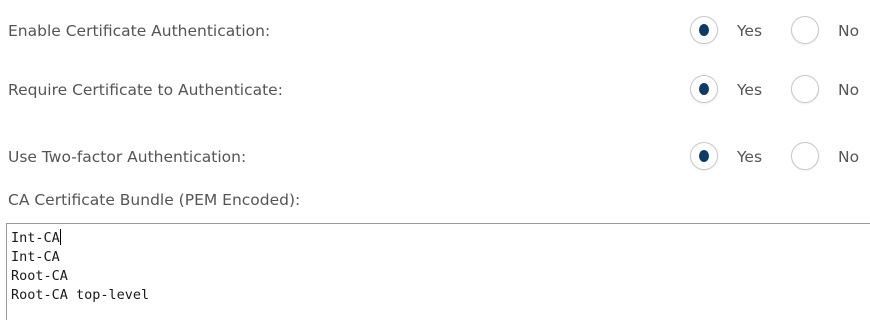  Describe the element at coordinates (39, 276) in the screenshot. I see `ca-bundle-line: Root-CA` at that location.